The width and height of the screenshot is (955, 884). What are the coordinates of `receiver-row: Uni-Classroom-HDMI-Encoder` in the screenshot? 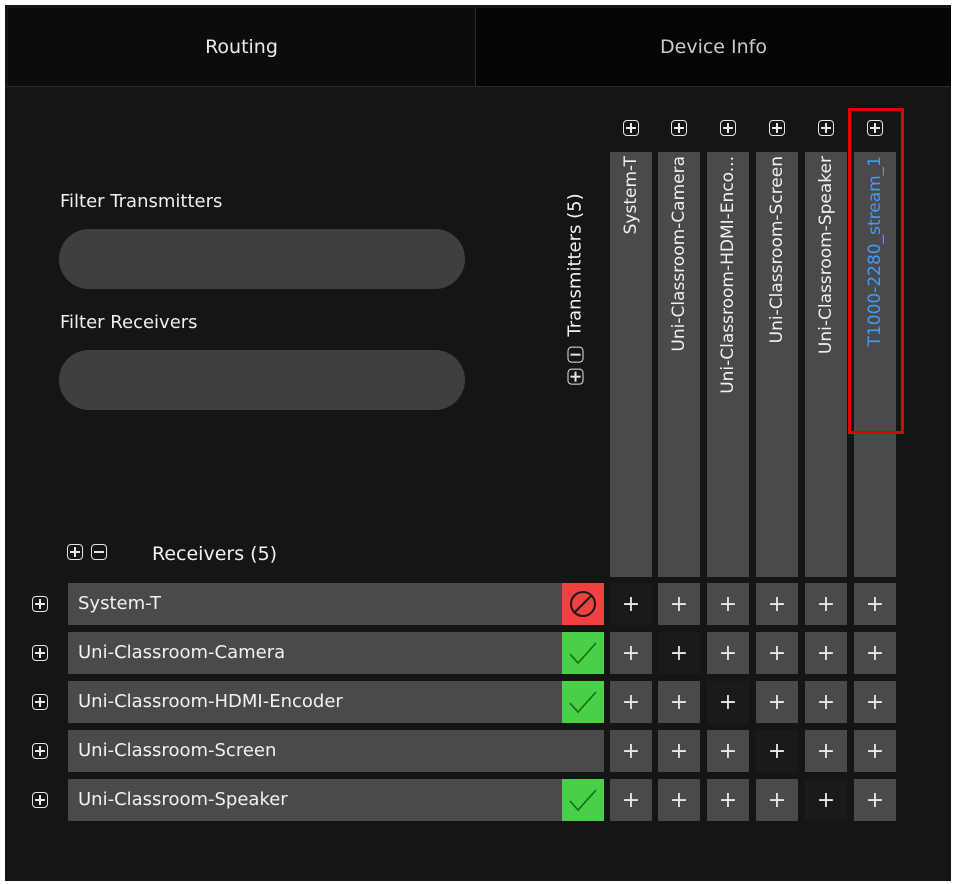 It's located at (336, 702).